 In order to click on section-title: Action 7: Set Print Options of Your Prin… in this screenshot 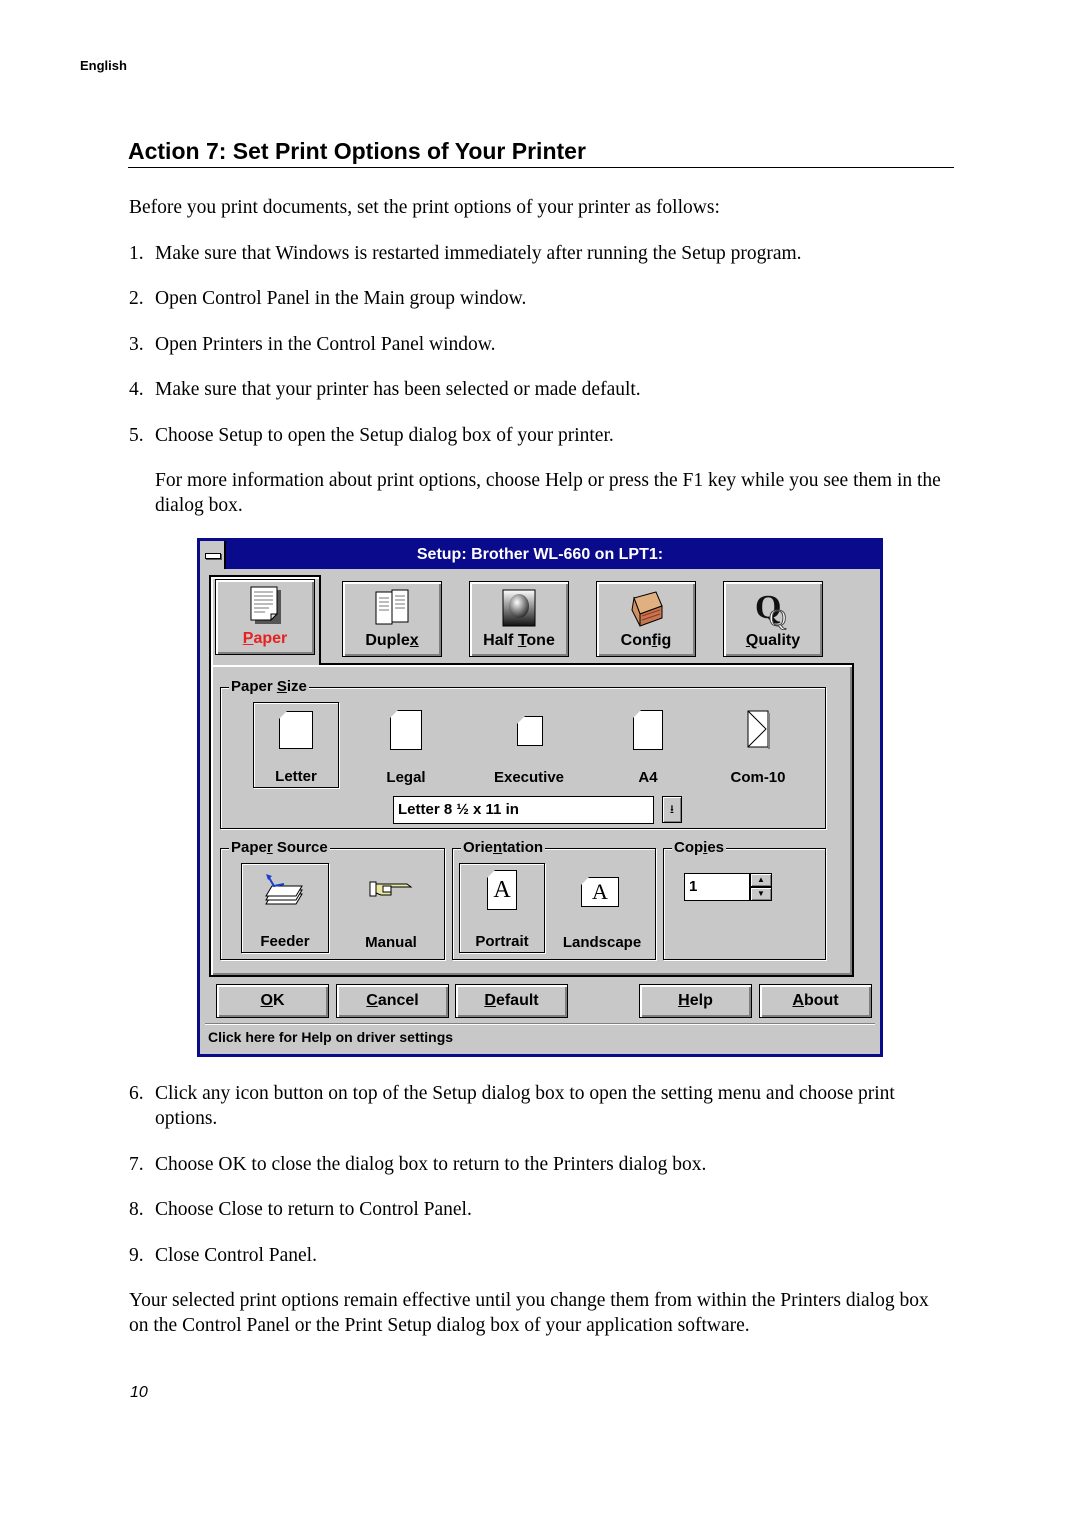, I will do `click(541, 153)`.